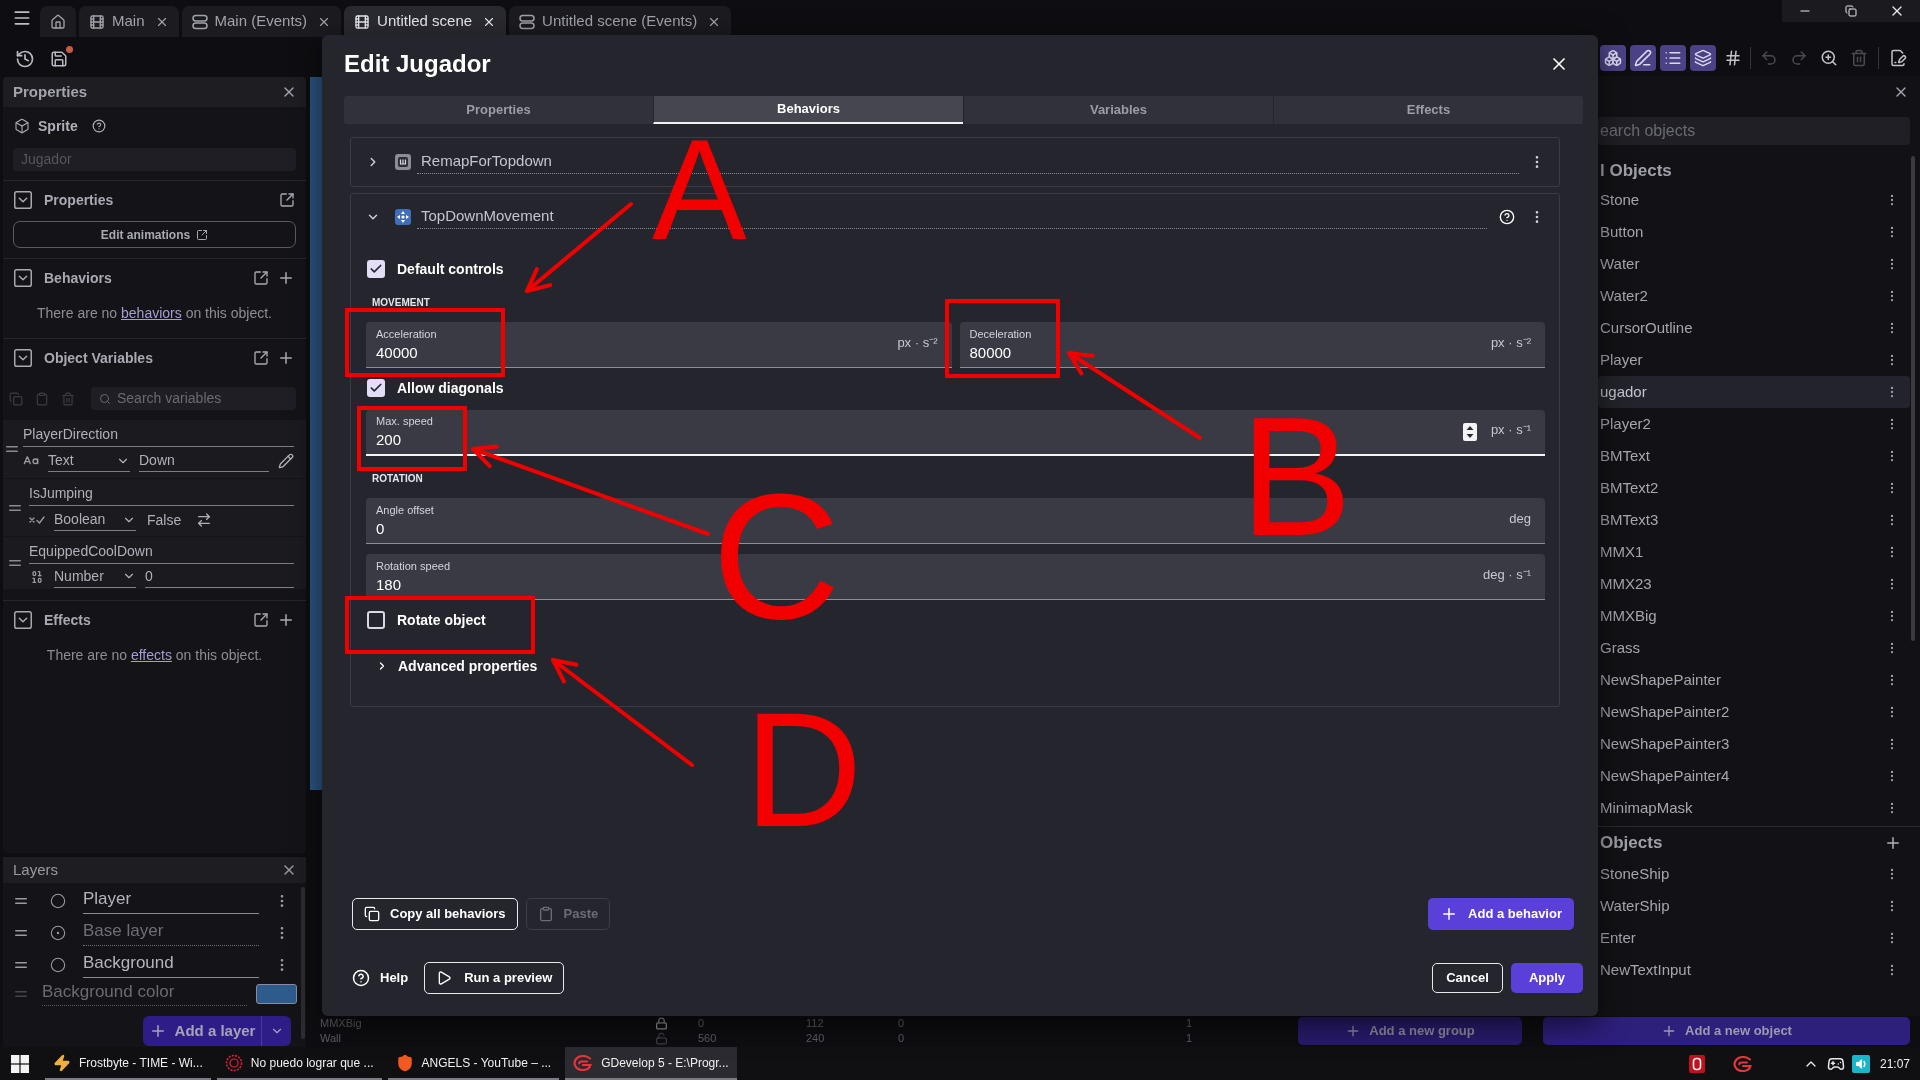 The image size is (1920, 1080). What do you see at coordinates (158, 436) in the screenshot?
I see `variable-name-field: PlayerDirection` at bounding box center [158, 436].